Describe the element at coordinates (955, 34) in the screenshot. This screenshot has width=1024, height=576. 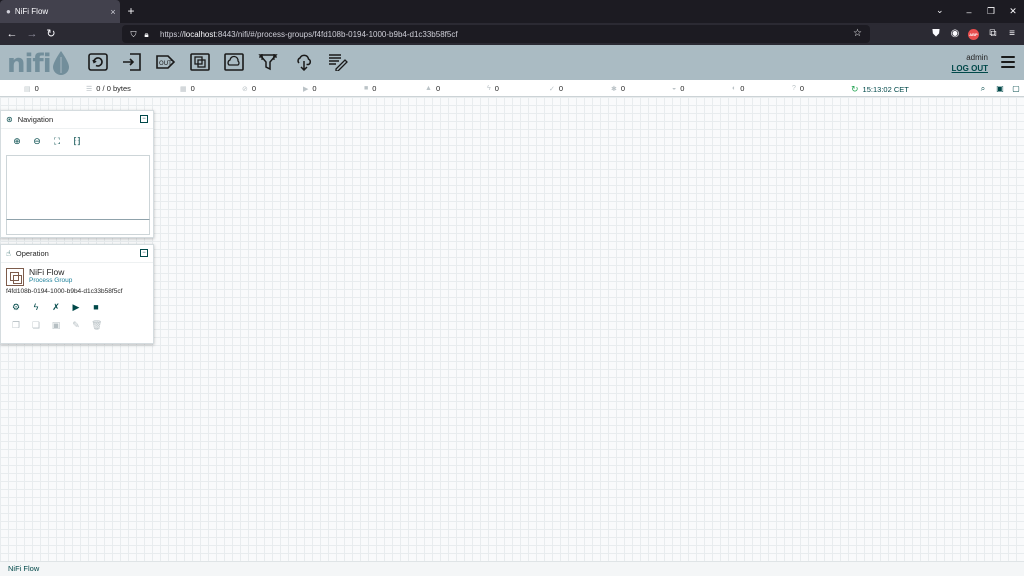
I see `account-icon: ◉` at that location.